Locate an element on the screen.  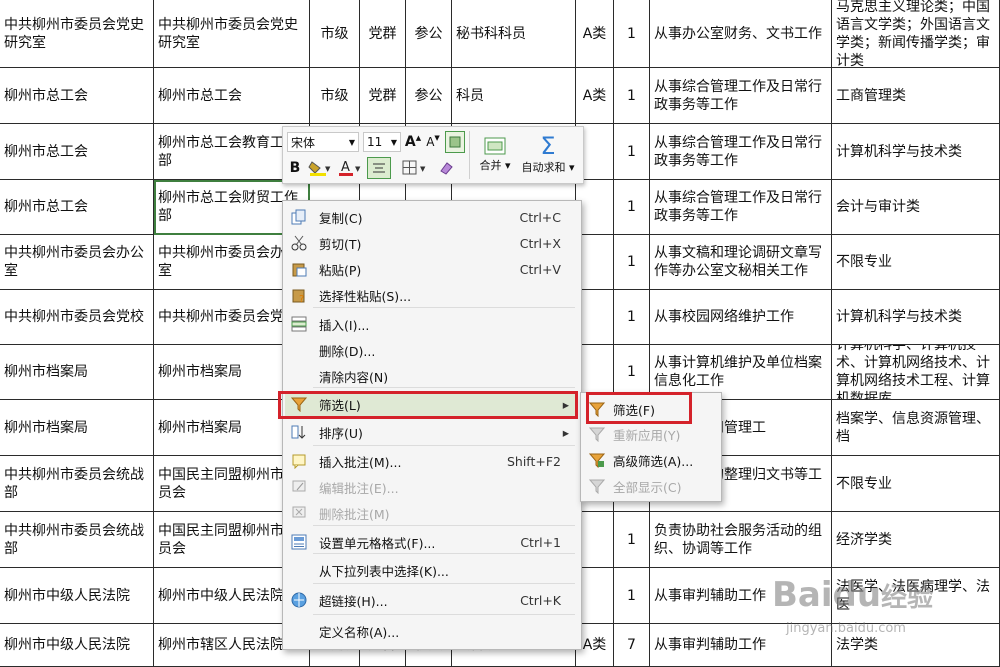
menu-item-label: 筛选(L) is located at coordinates (340, 405).